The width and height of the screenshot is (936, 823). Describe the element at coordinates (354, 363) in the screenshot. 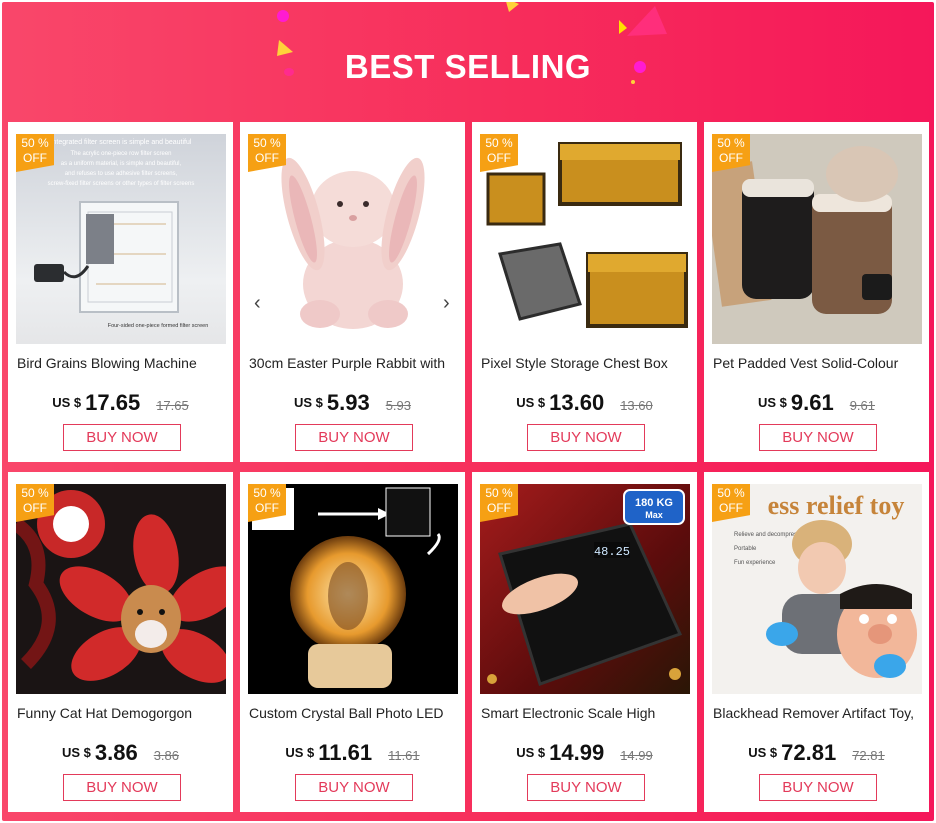

I see `product-name: 30cm Easter Purple Rabbit with` at that location.